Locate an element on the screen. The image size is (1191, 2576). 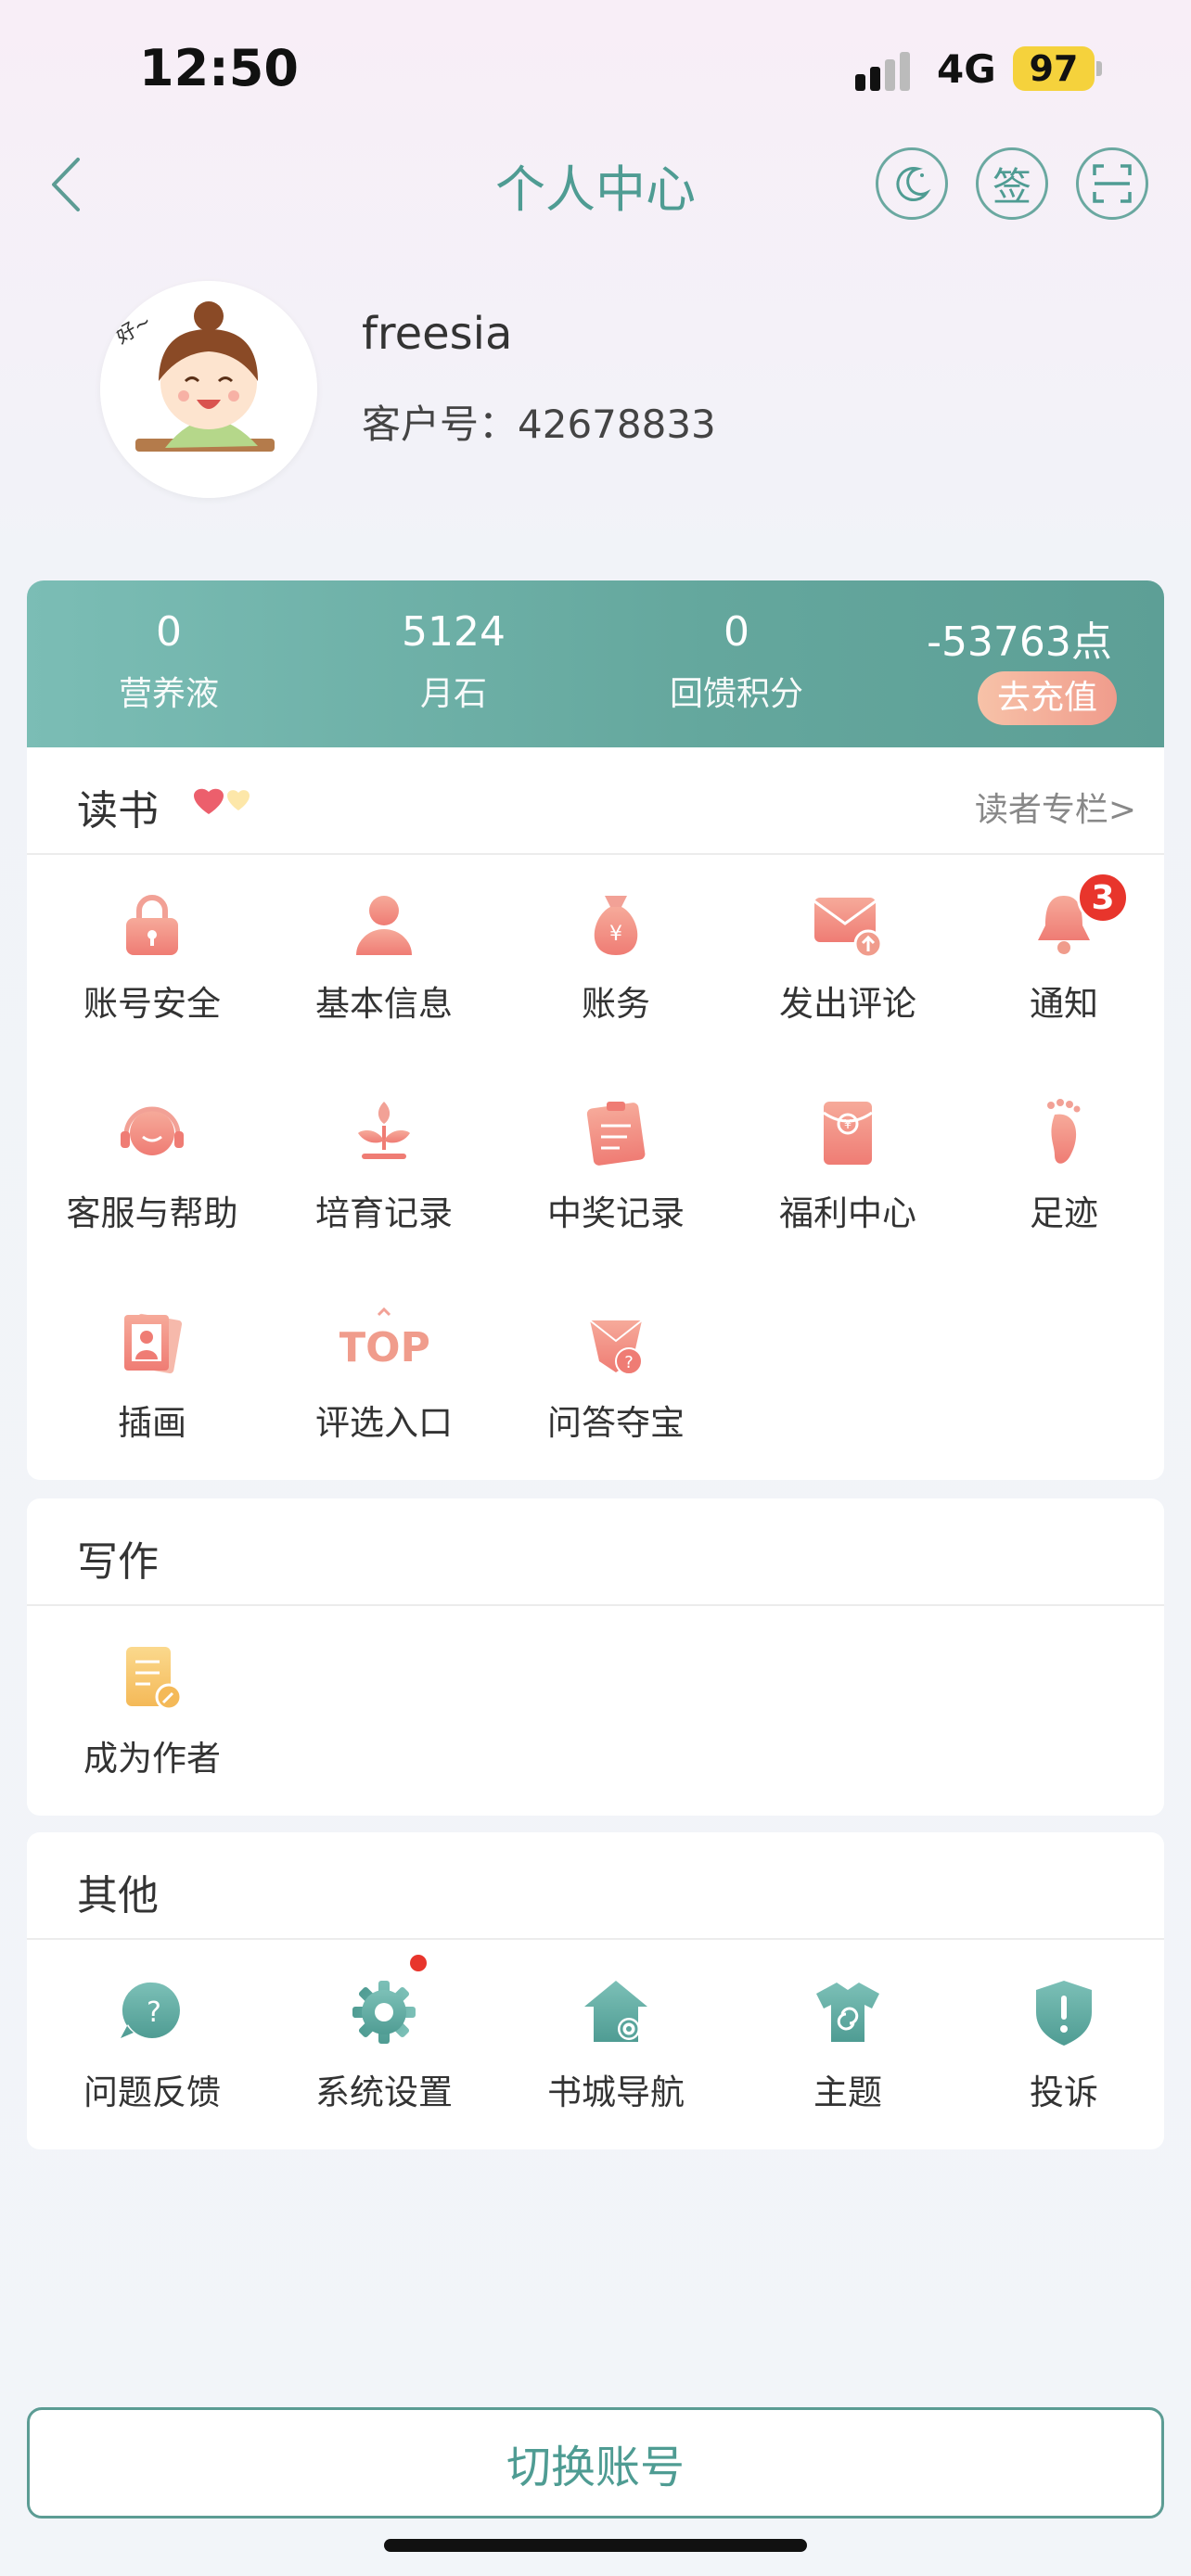
points-value: -53763点 is located at coordinates (1019, 642).